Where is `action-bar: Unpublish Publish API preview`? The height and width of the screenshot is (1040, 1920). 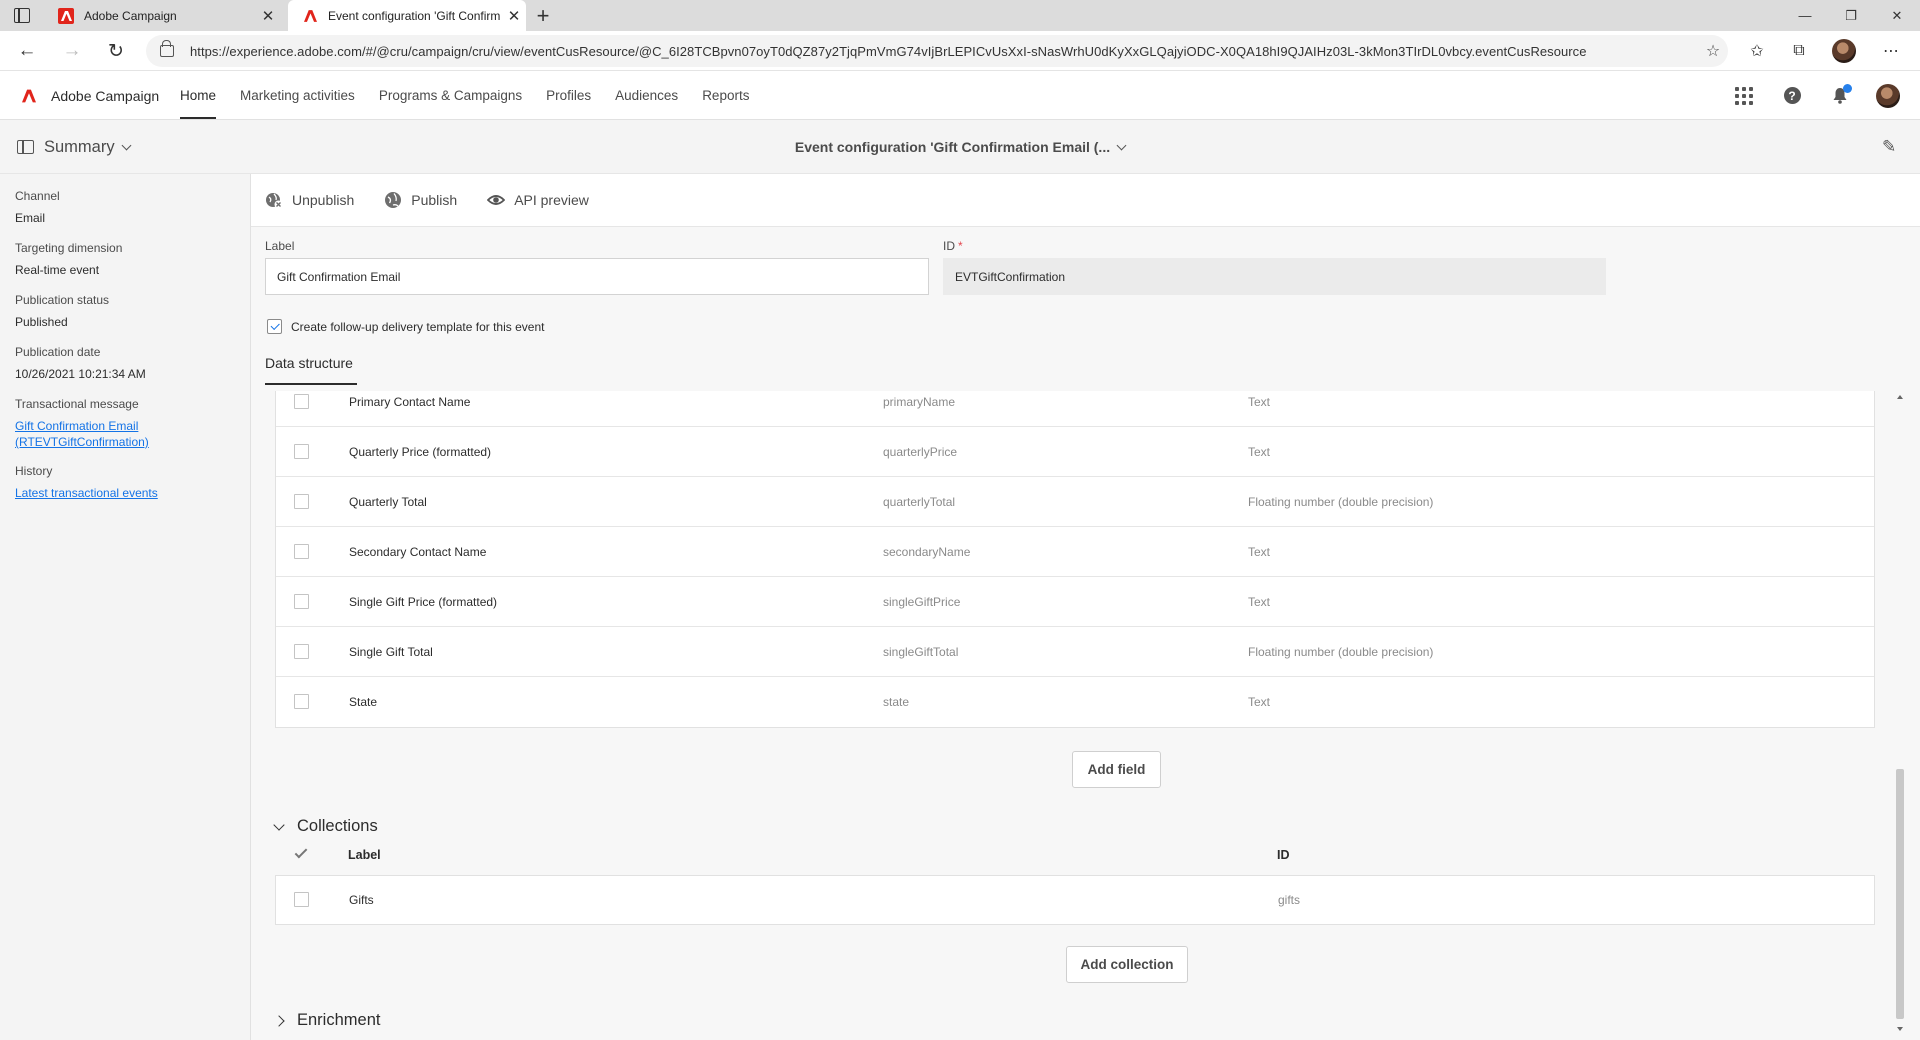
action-bar: Unpublish Publish API preview is located at coordinates (1085, 200).